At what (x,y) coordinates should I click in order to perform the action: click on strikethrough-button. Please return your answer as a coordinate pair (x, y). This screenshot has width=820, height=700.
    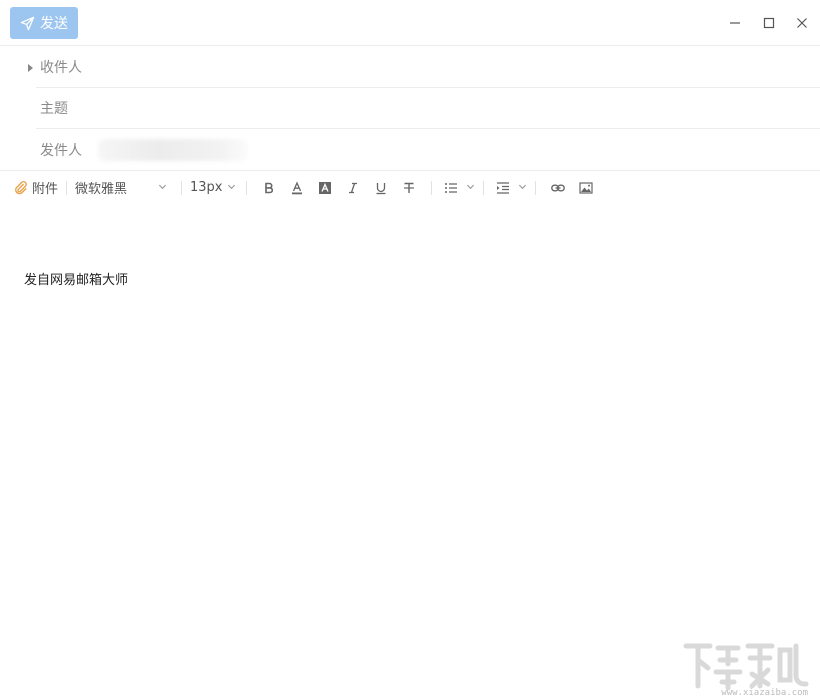
    Looking at the image, I should click on (409, 188).